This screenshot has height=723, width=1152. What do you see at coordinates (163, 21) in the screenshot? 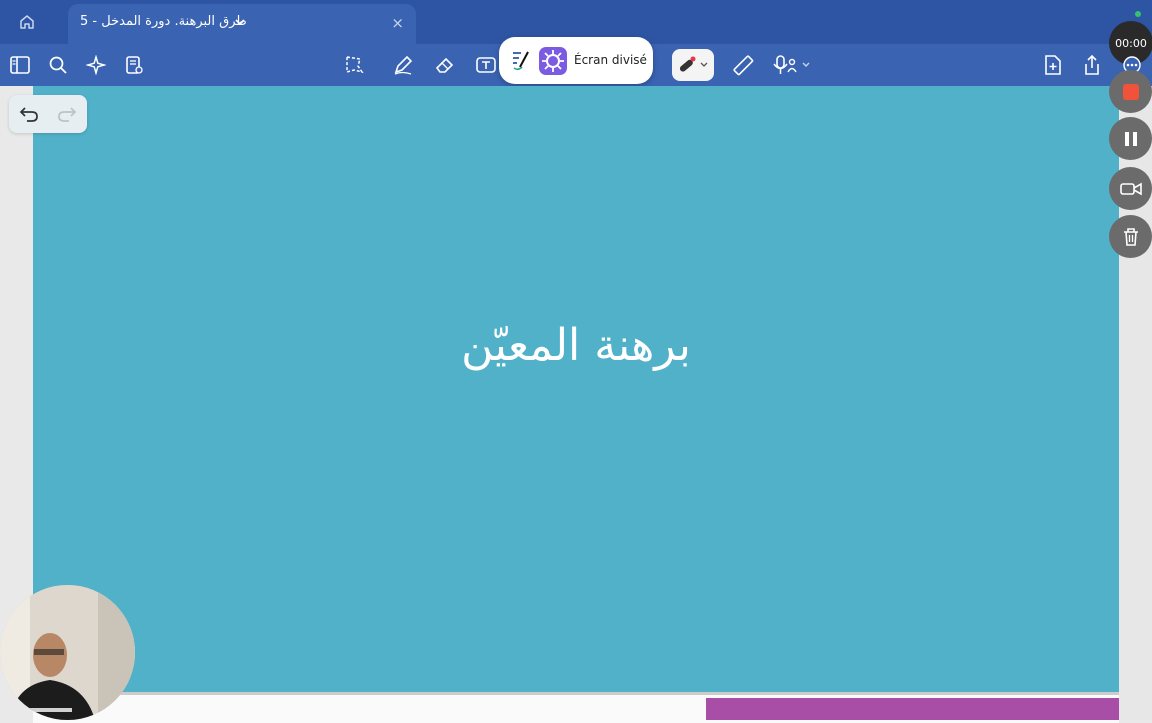
I see `tab-title: طرق البرهنة. دورة المدخل - 5` at bounding box center [163, 21].